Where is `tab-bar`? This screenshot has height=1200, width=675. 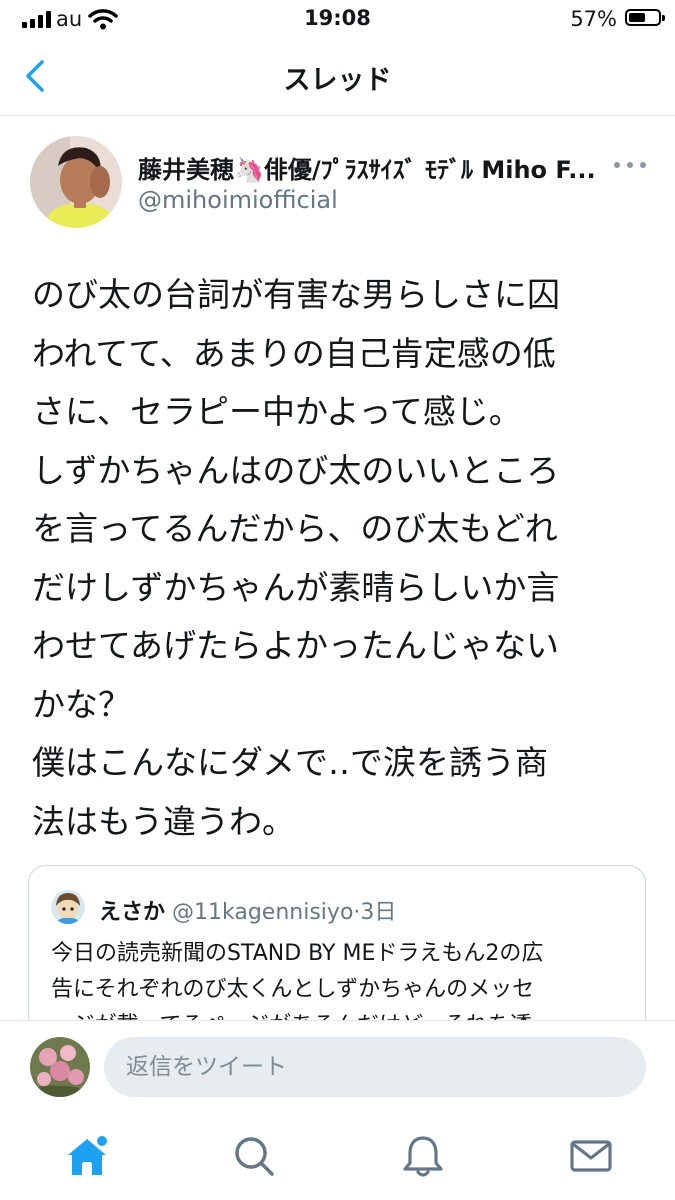 tab-bar is located at coordinates (337, 1157).